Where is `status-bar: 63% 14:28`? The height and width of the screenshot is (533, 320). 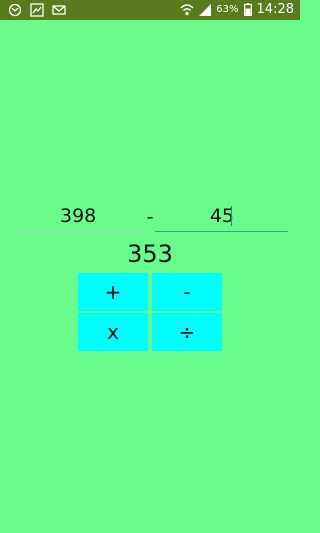
status-bar: 63% 14:28 is located at coordinates (150, 10).